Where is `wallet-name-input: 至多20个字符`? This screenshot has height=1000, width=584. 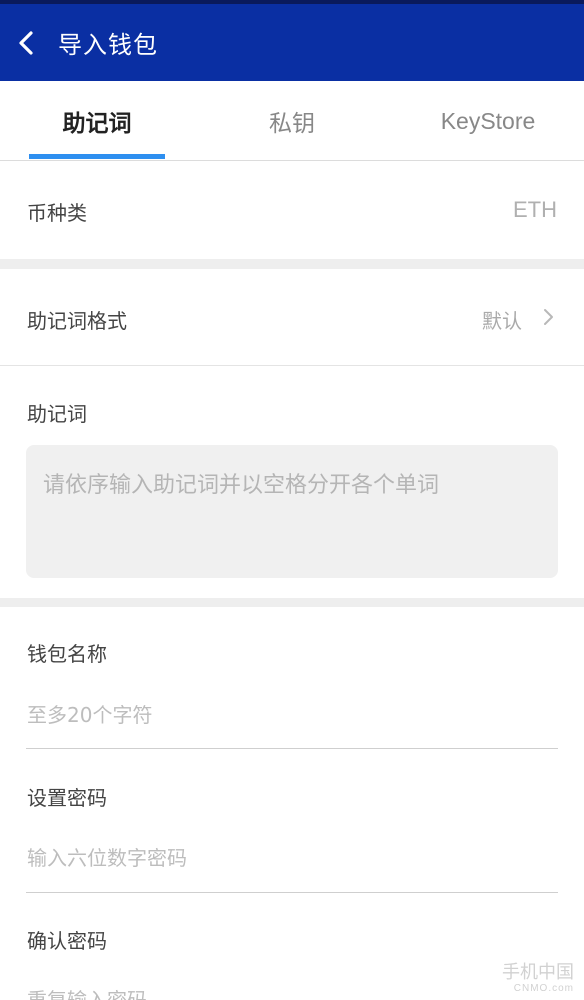
wallet-name-input: 至多20个字符 is located at coordinates (89, 713).